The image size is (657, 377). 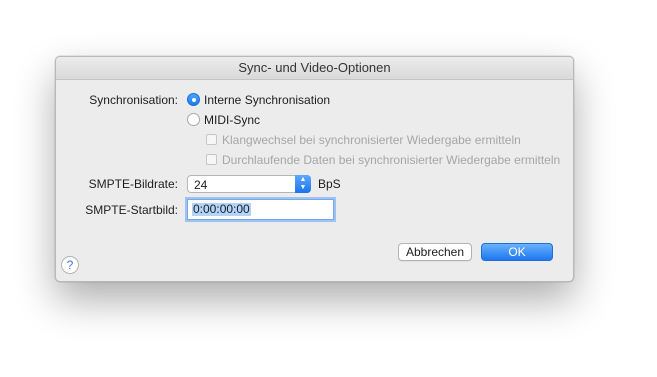 I want to click on radio-internal-sync-label: Interne Synchronisation, so click(x=267, y=100).